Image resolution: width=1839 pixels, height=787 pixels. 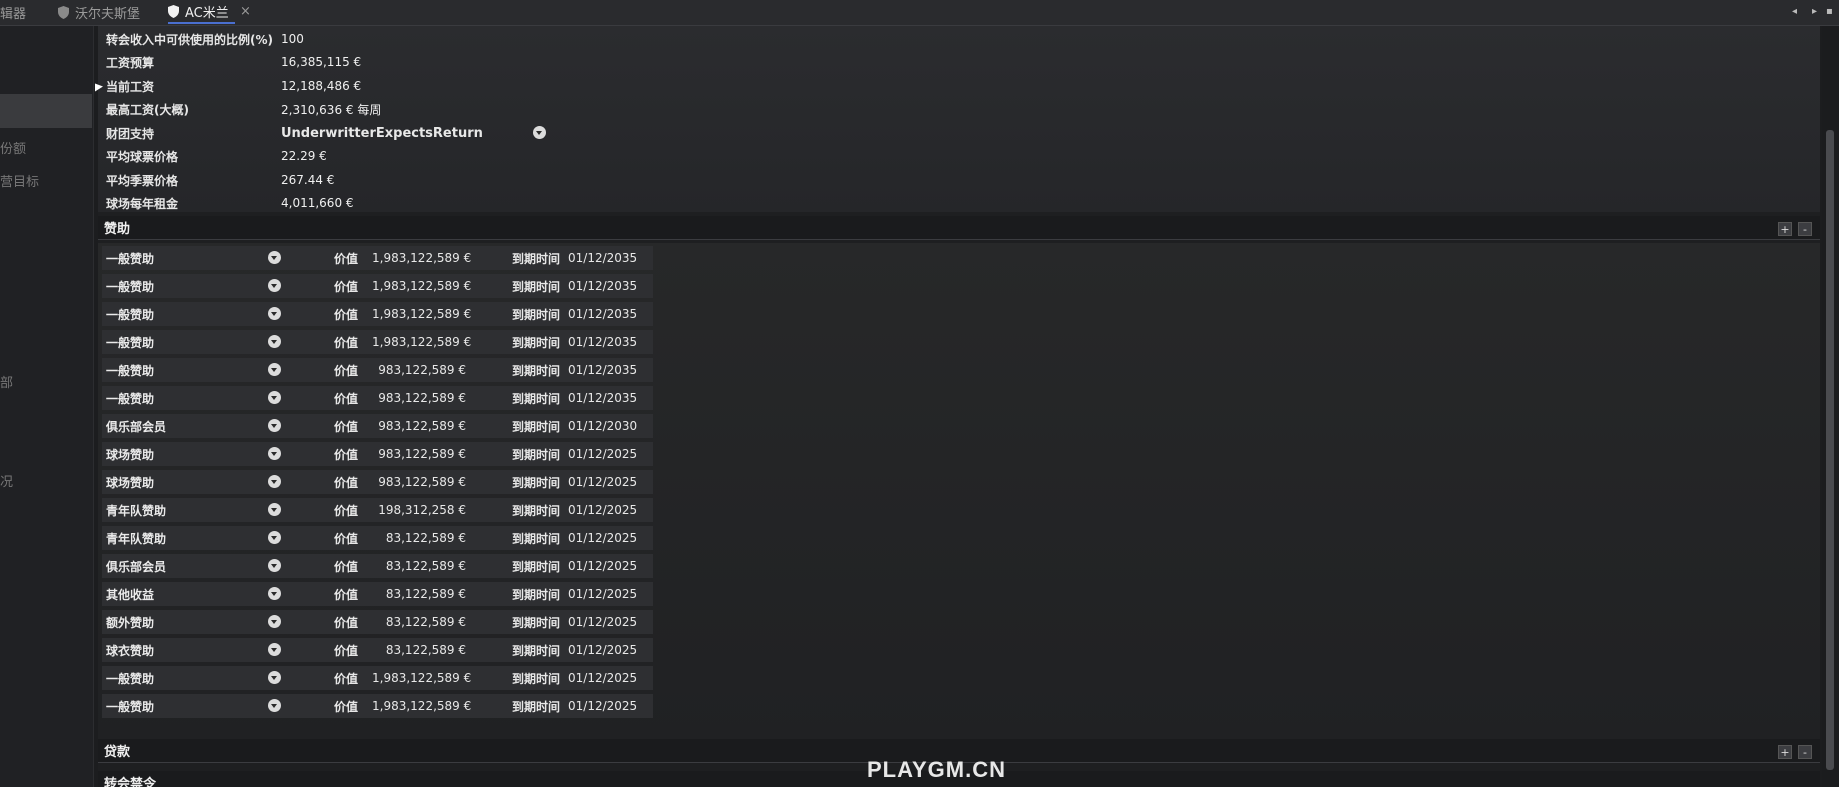 I want to click on table-row: 其他收益 价值 83,122,589 € 到期时间 01/12/2025, so click(x=377, y=594).